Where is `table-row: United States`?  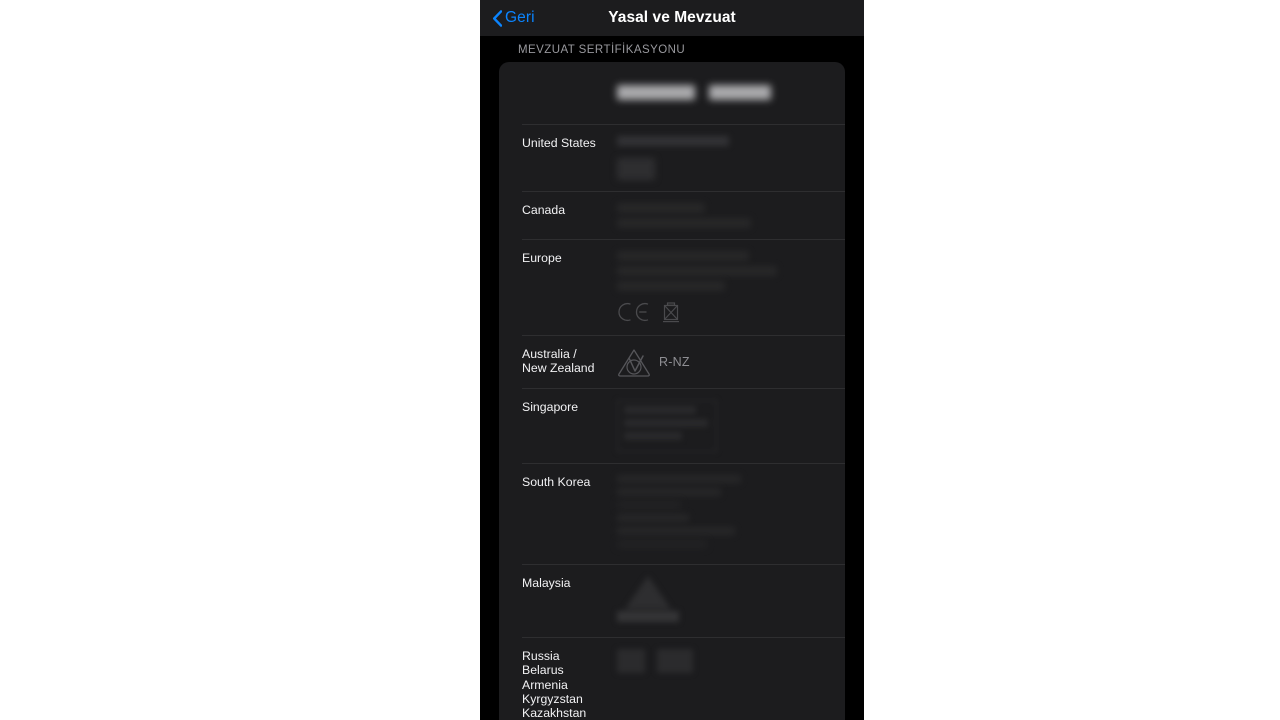 table-row: United States is located at coordinates (683, 157).